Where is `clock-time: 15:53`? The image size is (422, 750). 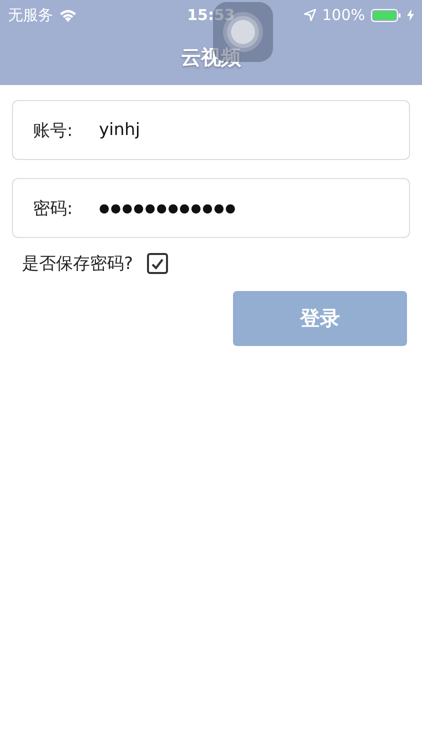
clock-time: 15:53 is located at coordinates (211, 15).